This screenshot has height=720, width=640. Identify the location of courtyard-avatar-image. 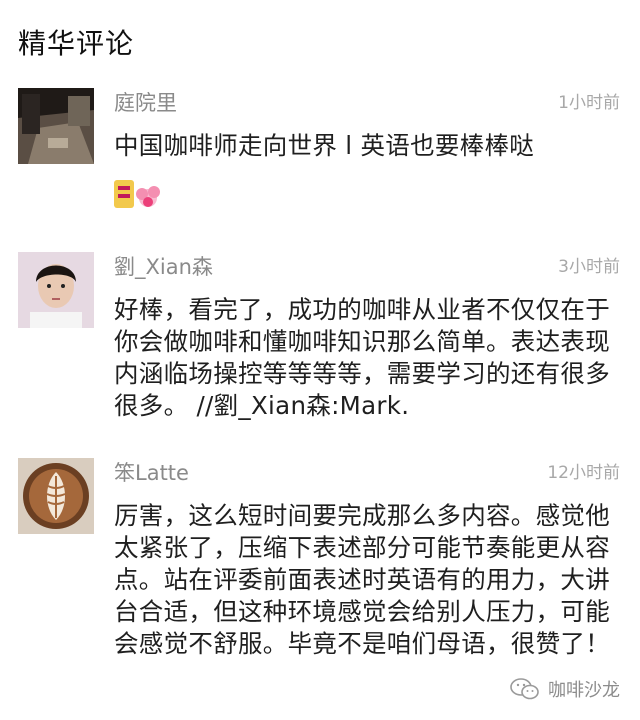
(56, 126).